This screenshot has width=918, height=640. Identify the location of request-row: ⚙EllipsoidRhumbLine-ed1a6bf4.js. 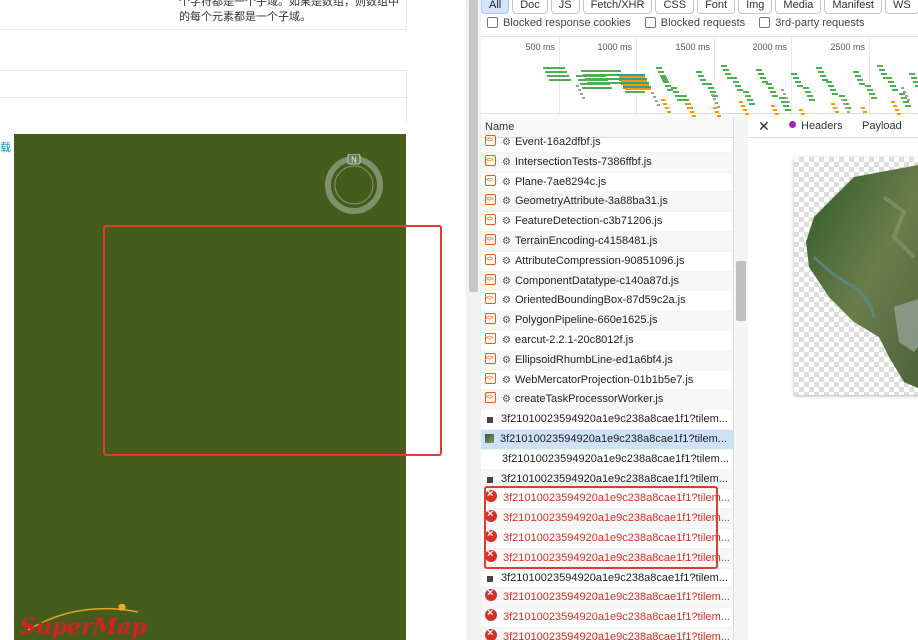
(607, 360).